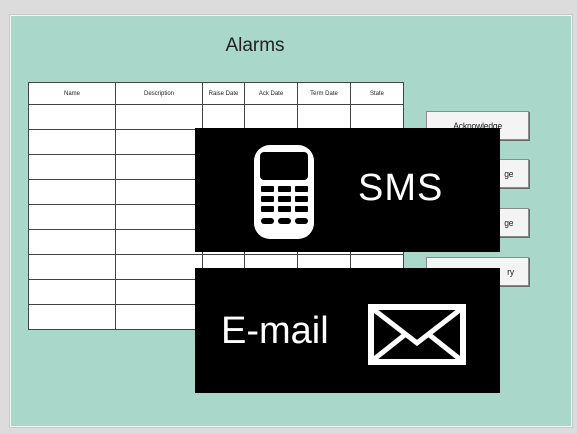 Image resolution: width=577 pixels, height=434 pixels. I want to click on mobile-phone-icon, so click(284, 192).